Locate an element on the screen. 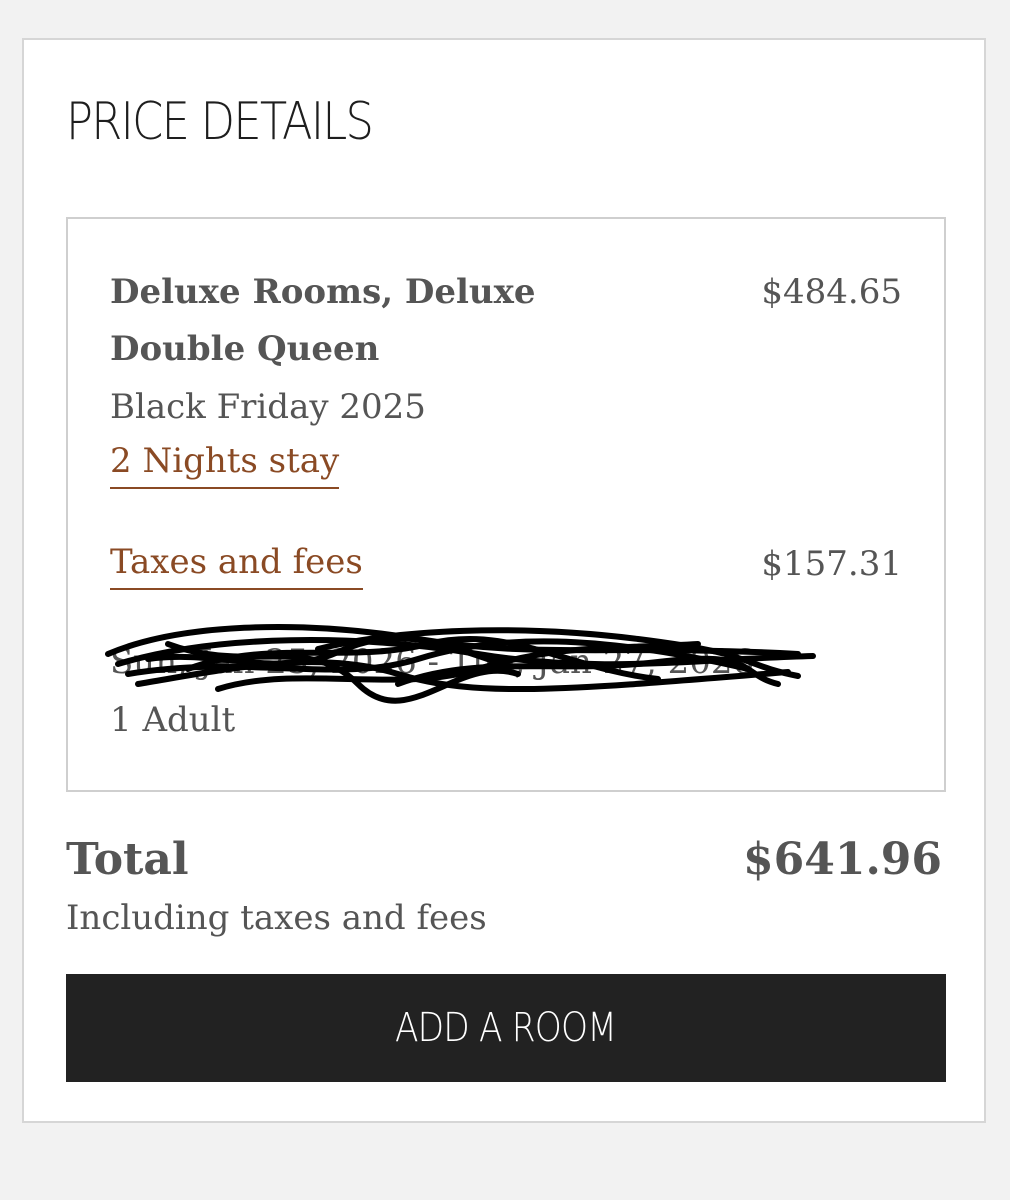 This screenshot has height=1200, width=1010. guest-count: 1 Adult is located at coordinates (173, 720).